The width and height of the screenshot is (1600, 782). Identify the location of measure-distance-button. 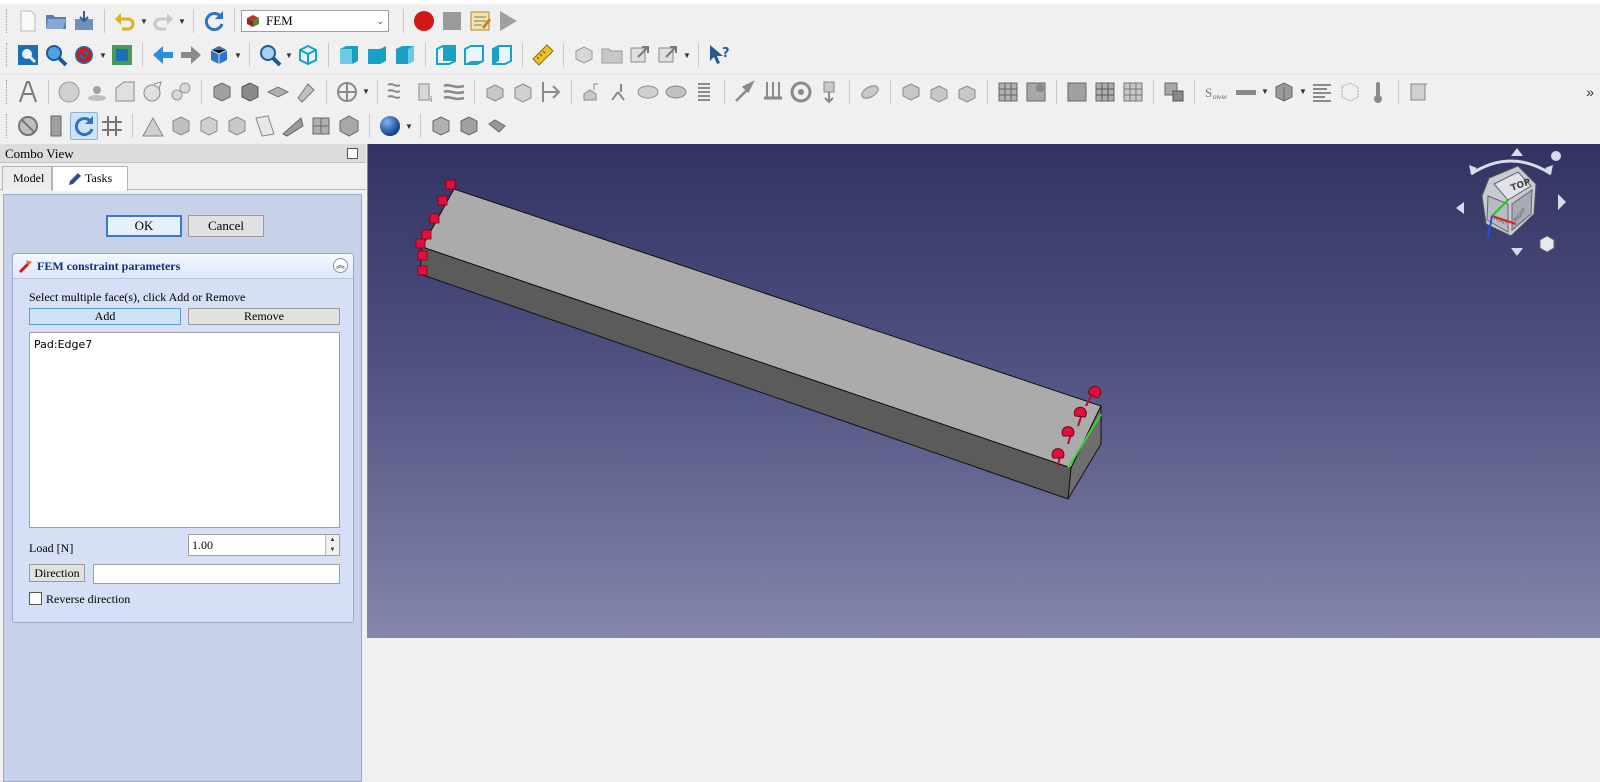
(543, 55).